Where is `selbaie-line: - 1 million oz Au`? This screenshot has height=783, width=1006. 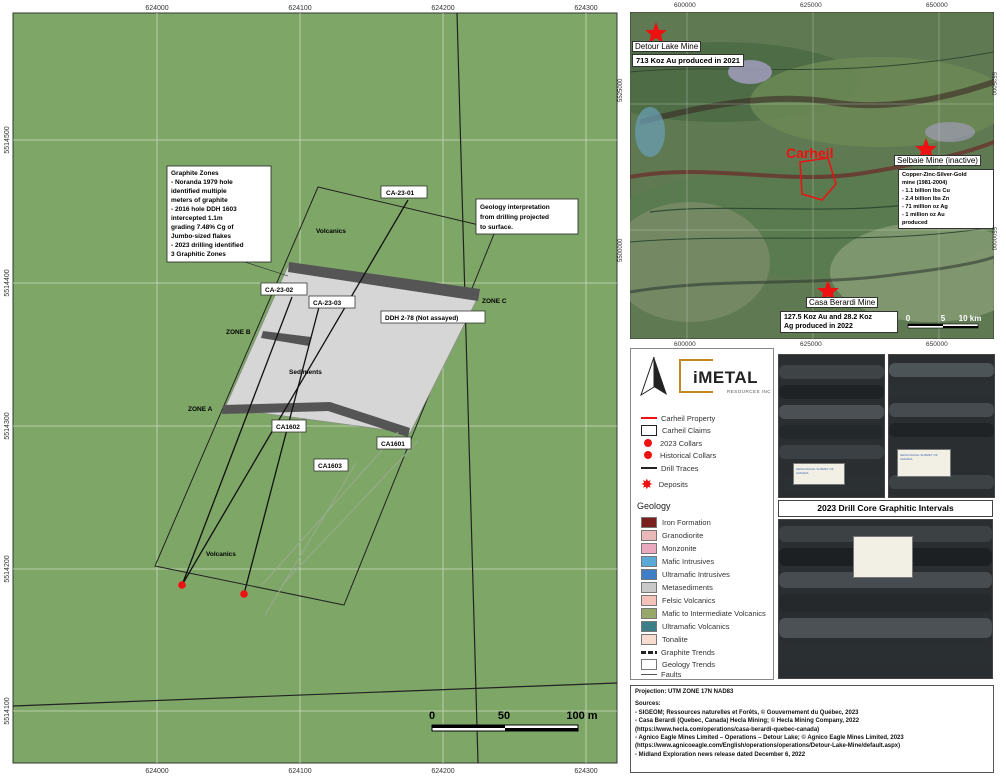 selbaie-line: - 1 million oz Au is located at coordinates (923, 215).